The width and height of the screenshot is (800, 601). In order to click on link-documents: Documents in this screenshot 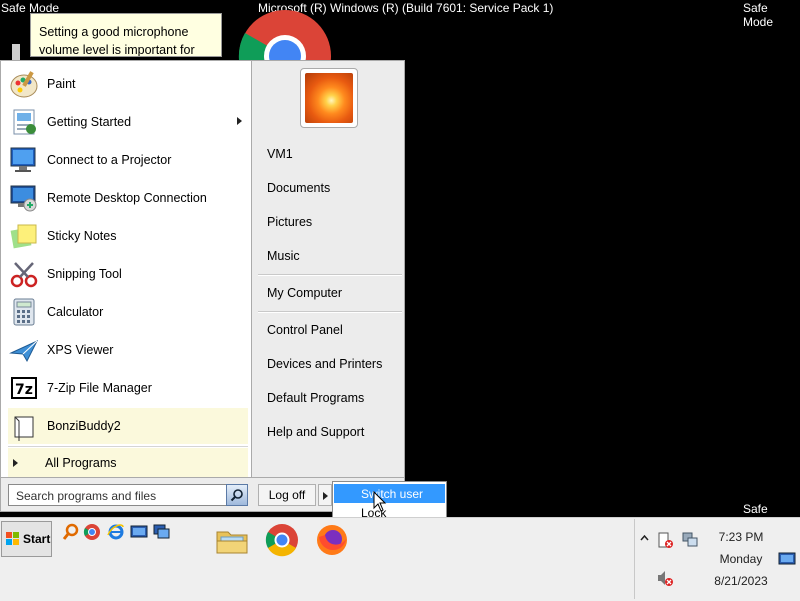, I will do `click(298, 188)`.